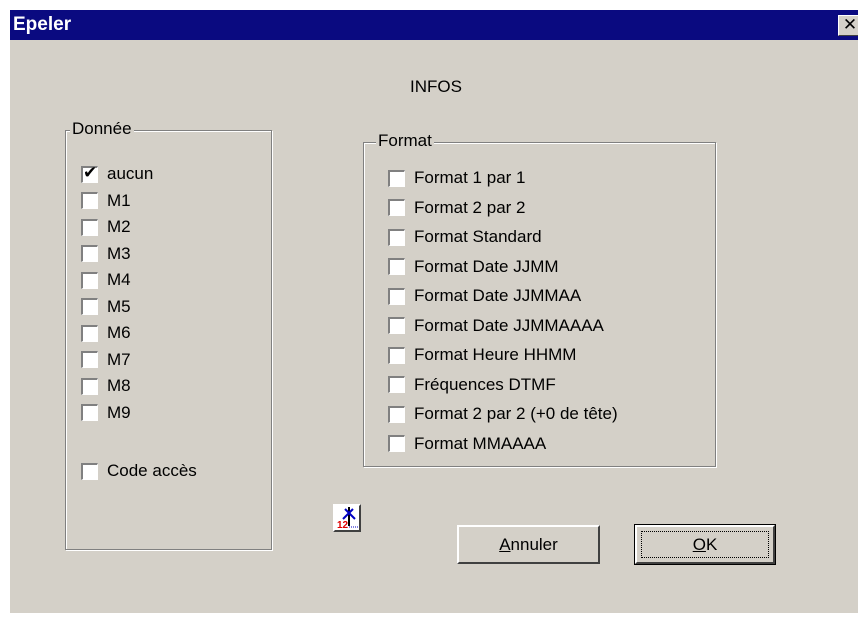 The height and width of the screenshot is (625, 858). I want to click on ok-button: OK, so click(705, 544).